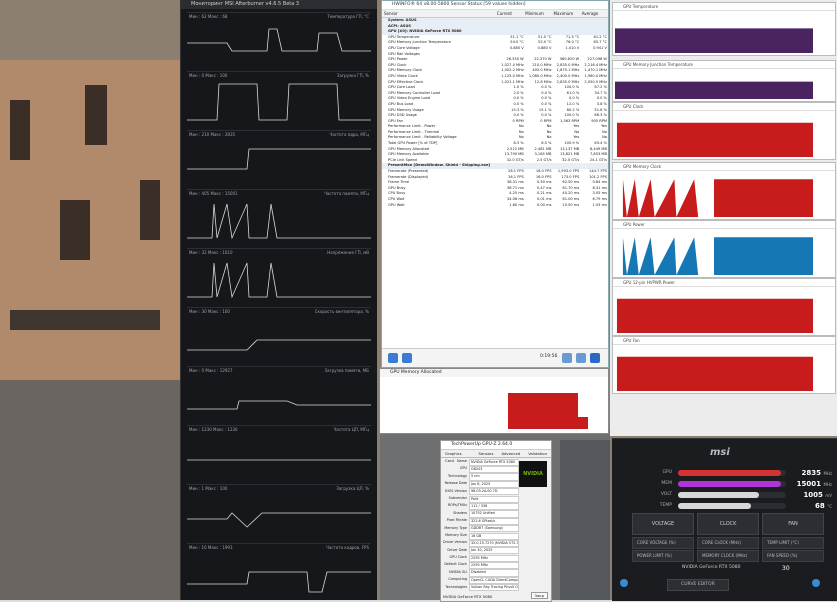 The width and height of the screenshot is (837, 602). Describe the element at coordinates (724, 191) in the screenshot. I see `sensor-graph-panel: GPU Memory Clock` at that location.